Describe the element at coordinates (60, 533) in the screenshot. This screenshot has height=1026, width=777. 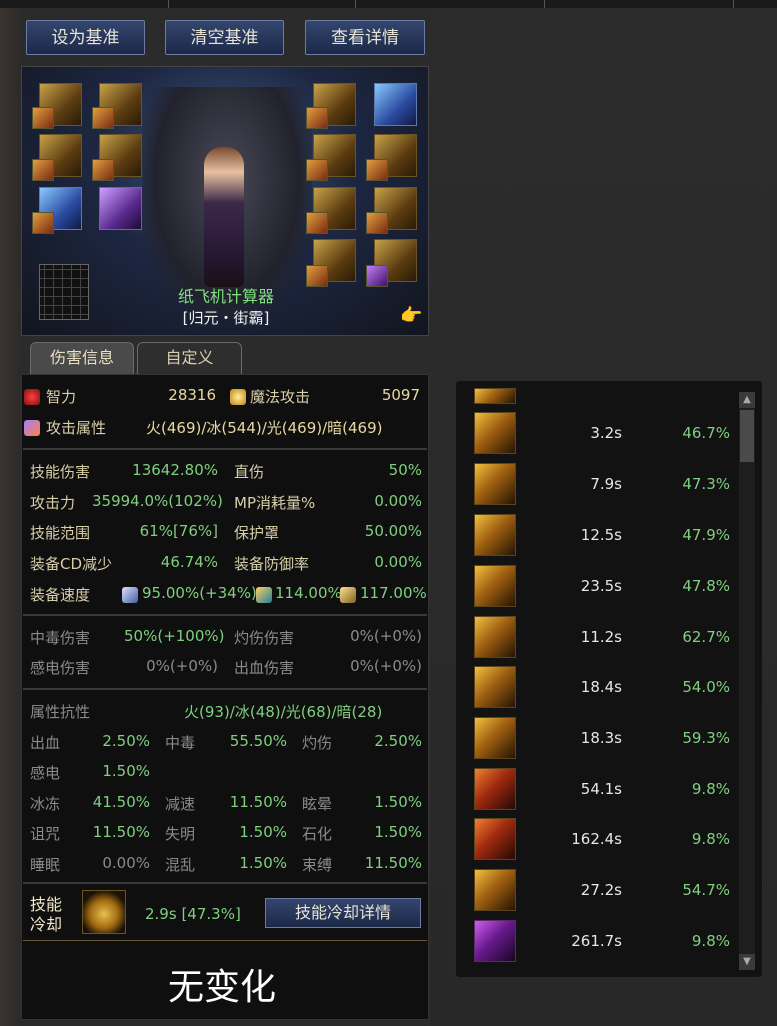
I see `skill-range-label: 技能范围` at that location.